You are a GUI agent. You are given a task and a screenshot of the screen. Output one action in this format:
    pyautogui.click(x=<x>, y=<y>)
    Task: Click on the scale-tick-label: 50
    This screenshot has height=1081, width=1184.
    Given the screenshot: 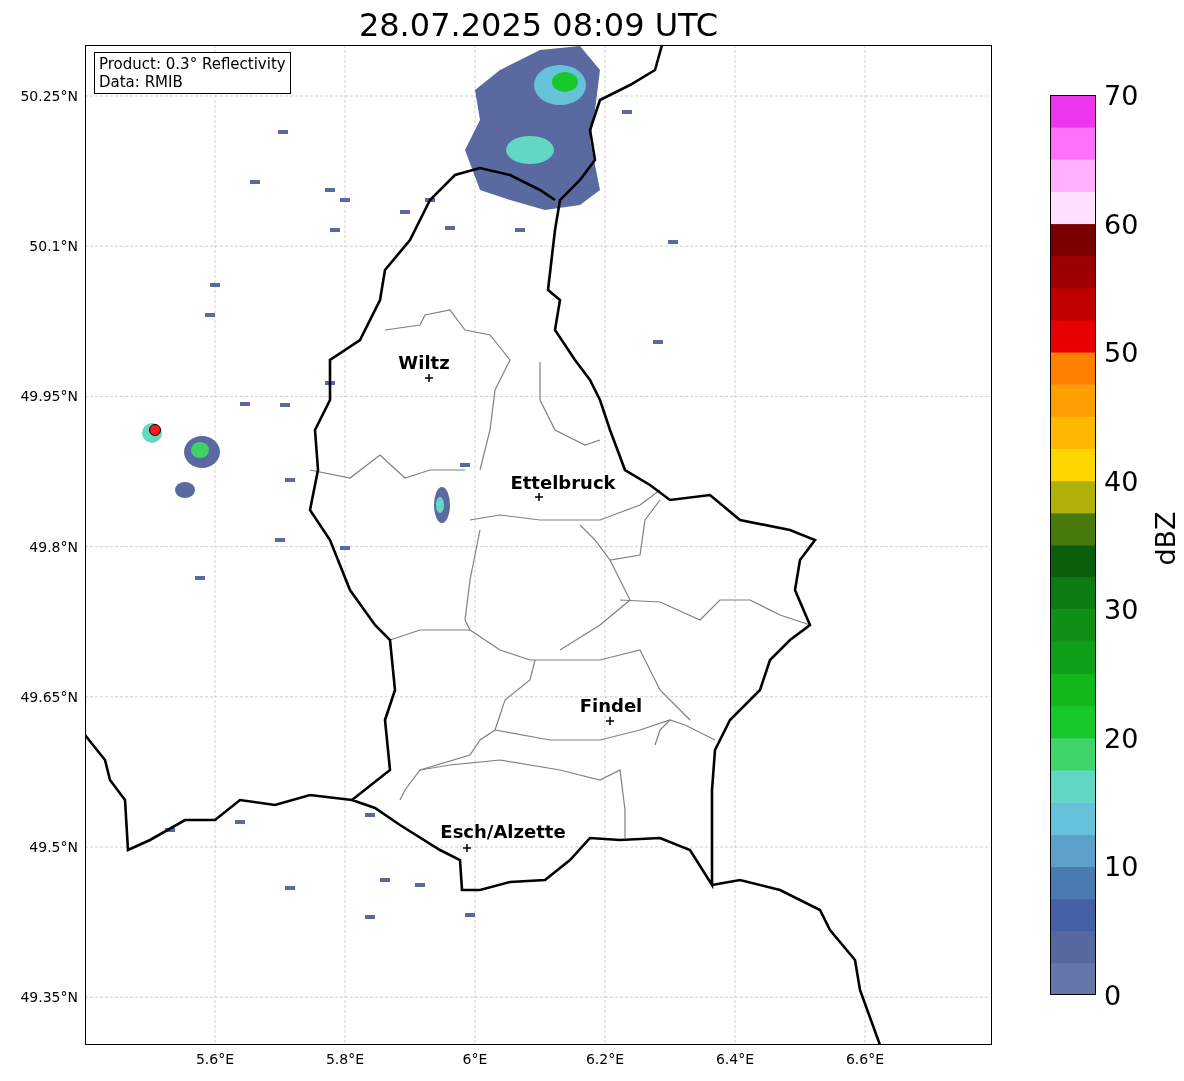 What is the action you would take?
    pyautogui.click(x=1121, y=352)
    